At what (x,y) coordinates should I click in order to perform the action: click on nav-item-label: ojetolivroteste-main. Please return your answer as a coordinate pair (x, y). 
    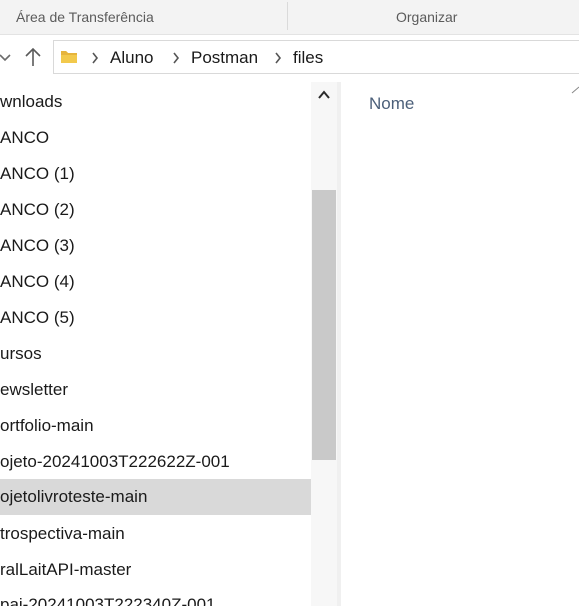
    Looking at the image, I should click on (74, 496).